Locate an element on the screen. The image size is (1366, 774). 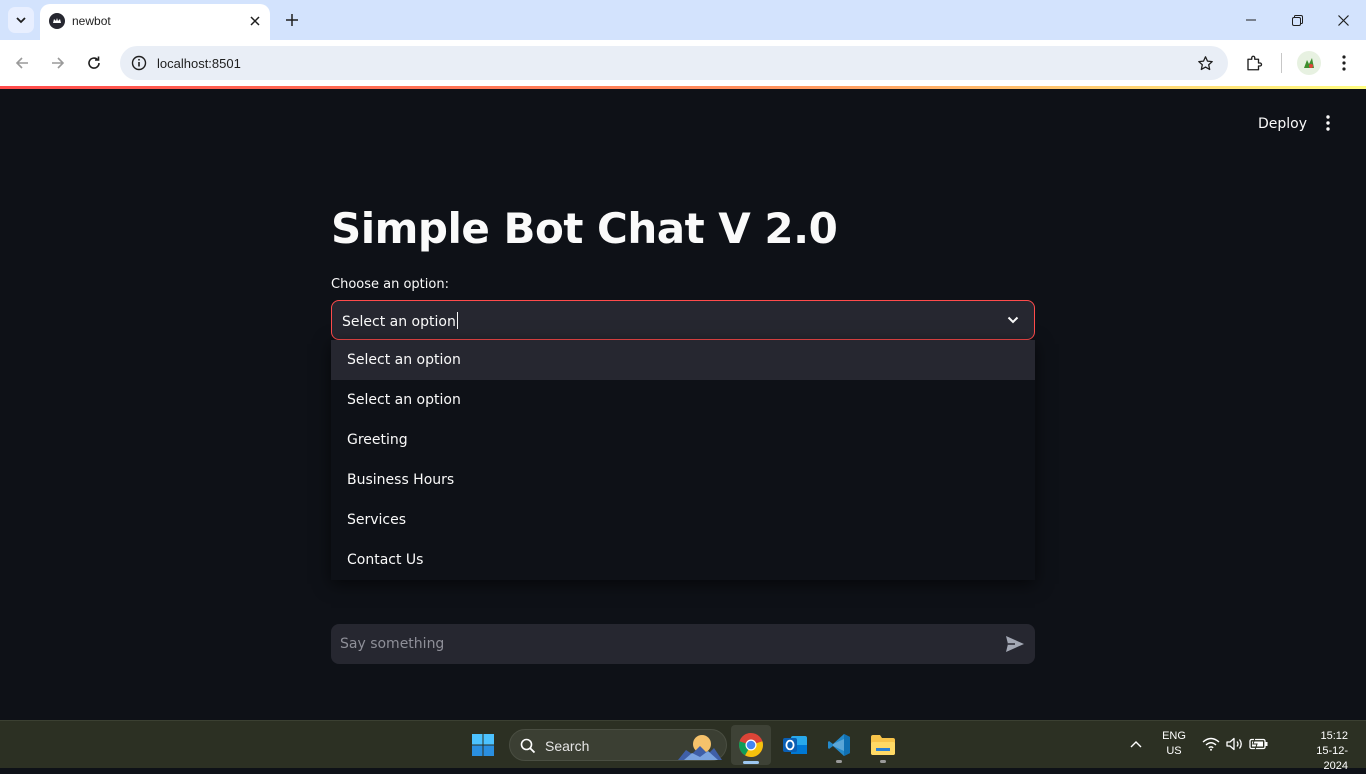
text-cursor is located at coordinates (457, 320).